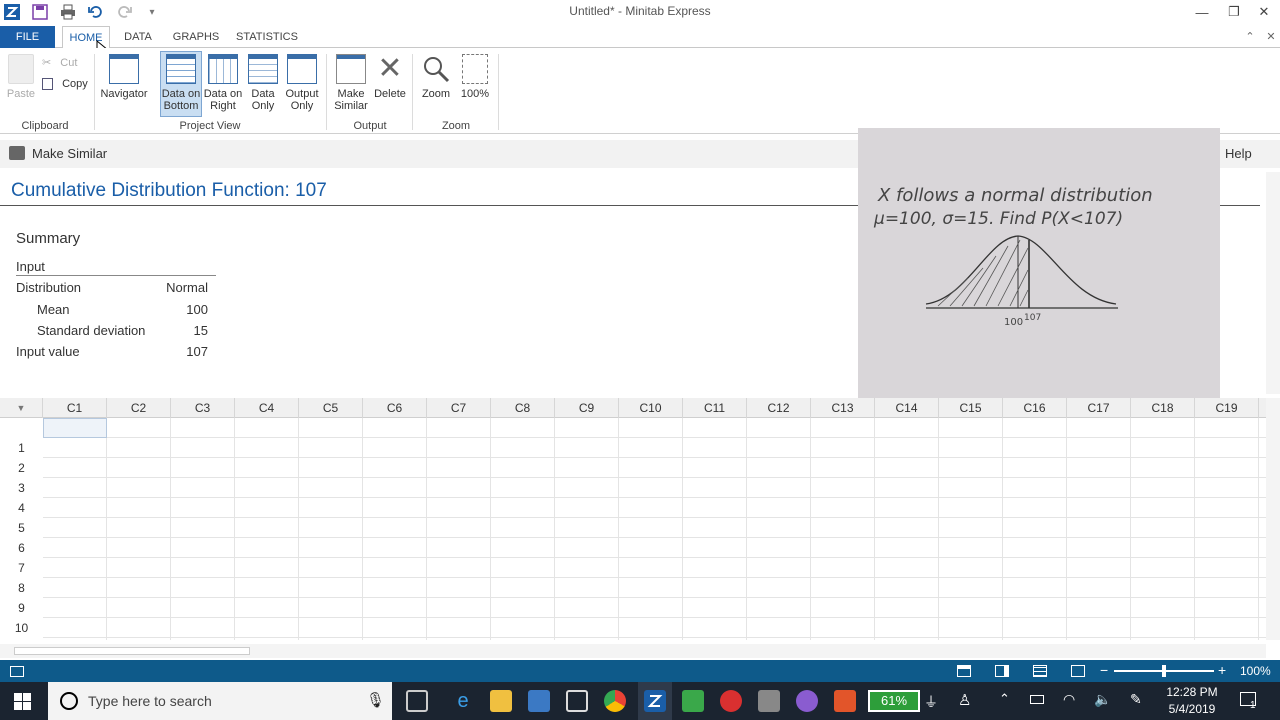 The width and height of the screenshot is (1280, 720). What do you see at coordinates (779, 408) in the screenshot?
I see `column-header-c12: C12` at bounding box center [779, 408].